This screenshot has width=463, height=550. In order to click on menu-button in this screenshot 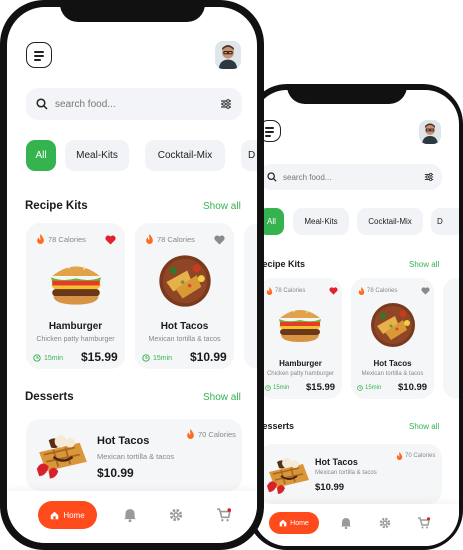, I will do `click(39, 55)`.